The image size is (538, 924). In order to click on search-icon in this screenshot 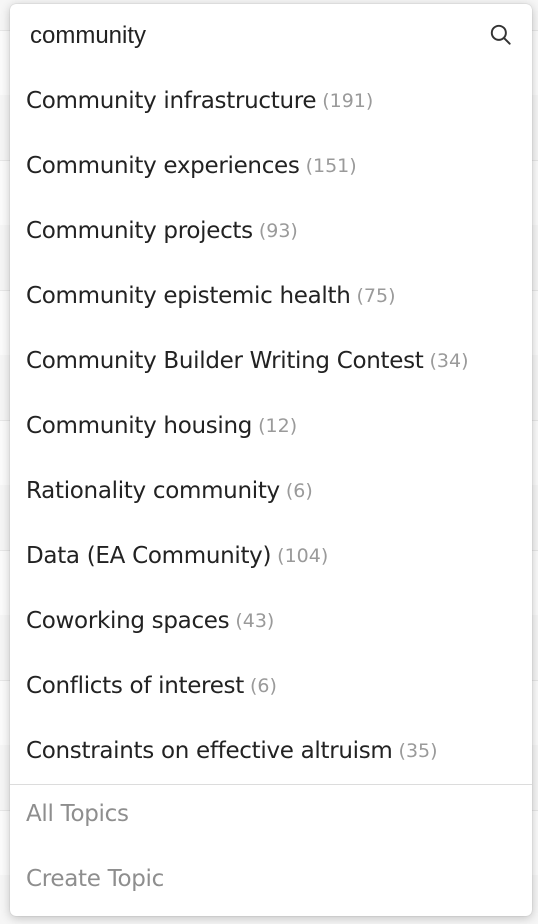, I will do `click(501, 35)`.